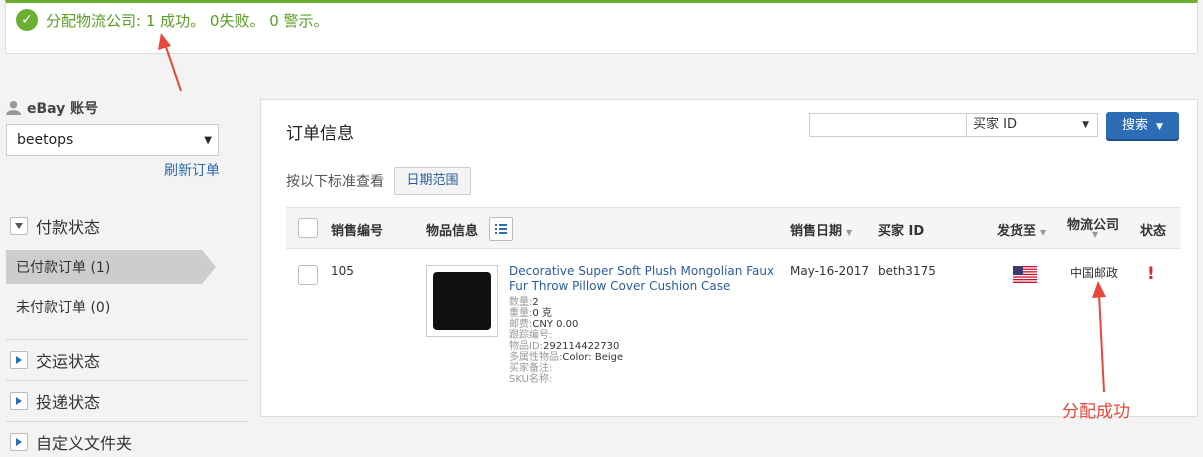 The image size is (1203, 457). What do you see at coordinates (1096, 412) in the screenshot?
I see `annotation-text: 分配成功` at bounding box center [1096, 412].